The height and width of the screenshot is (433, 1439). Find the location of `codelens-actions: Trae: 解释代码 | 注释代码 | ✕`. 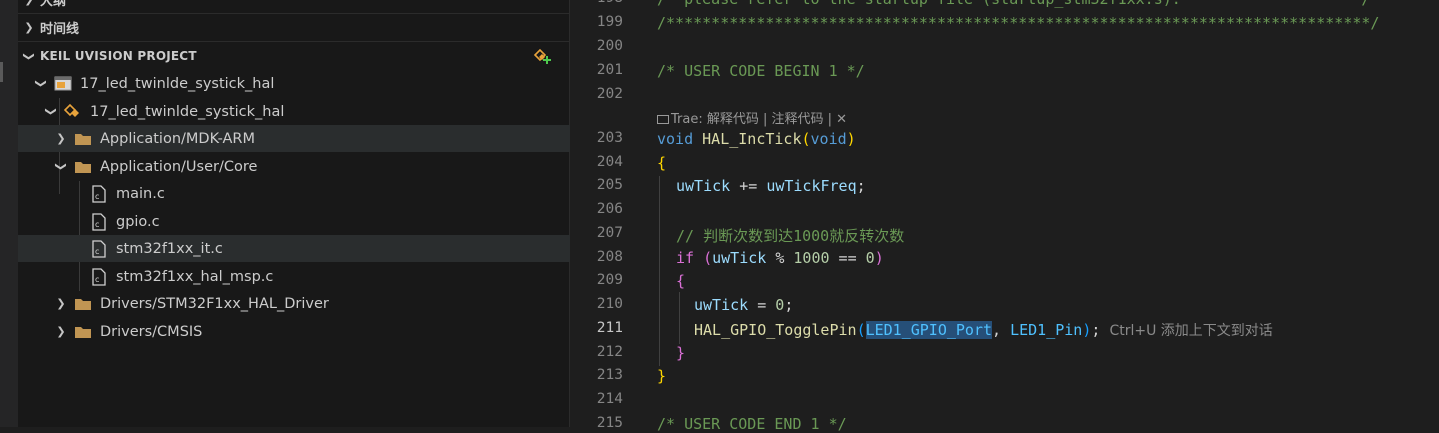

codelens-actions: Trae: 解释代码 | 注释代码 | ✕ is located at coordinates (752, 117).